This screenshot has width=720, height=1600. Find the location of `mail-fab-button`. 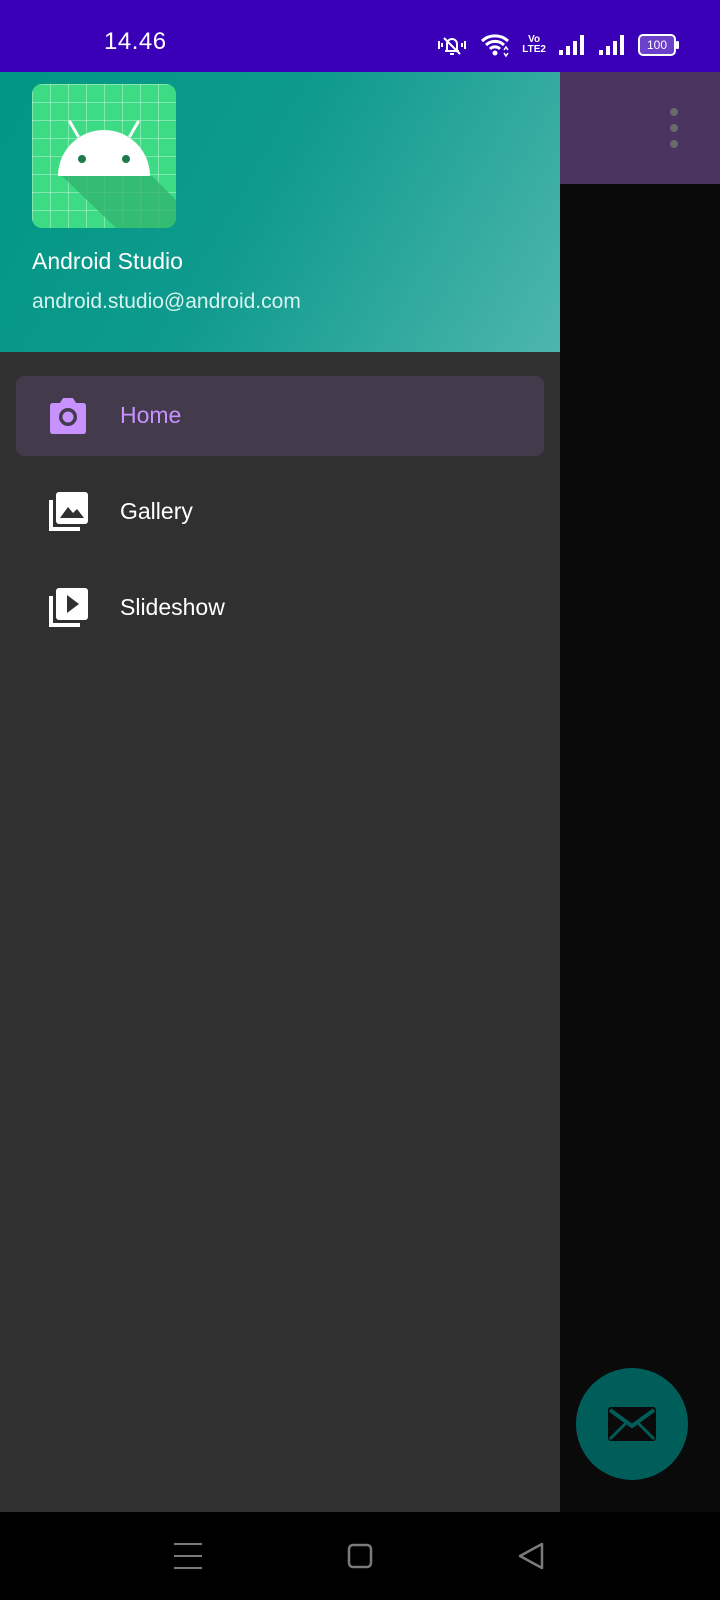

mail-fab-button is located at coordinates (632, 1424).